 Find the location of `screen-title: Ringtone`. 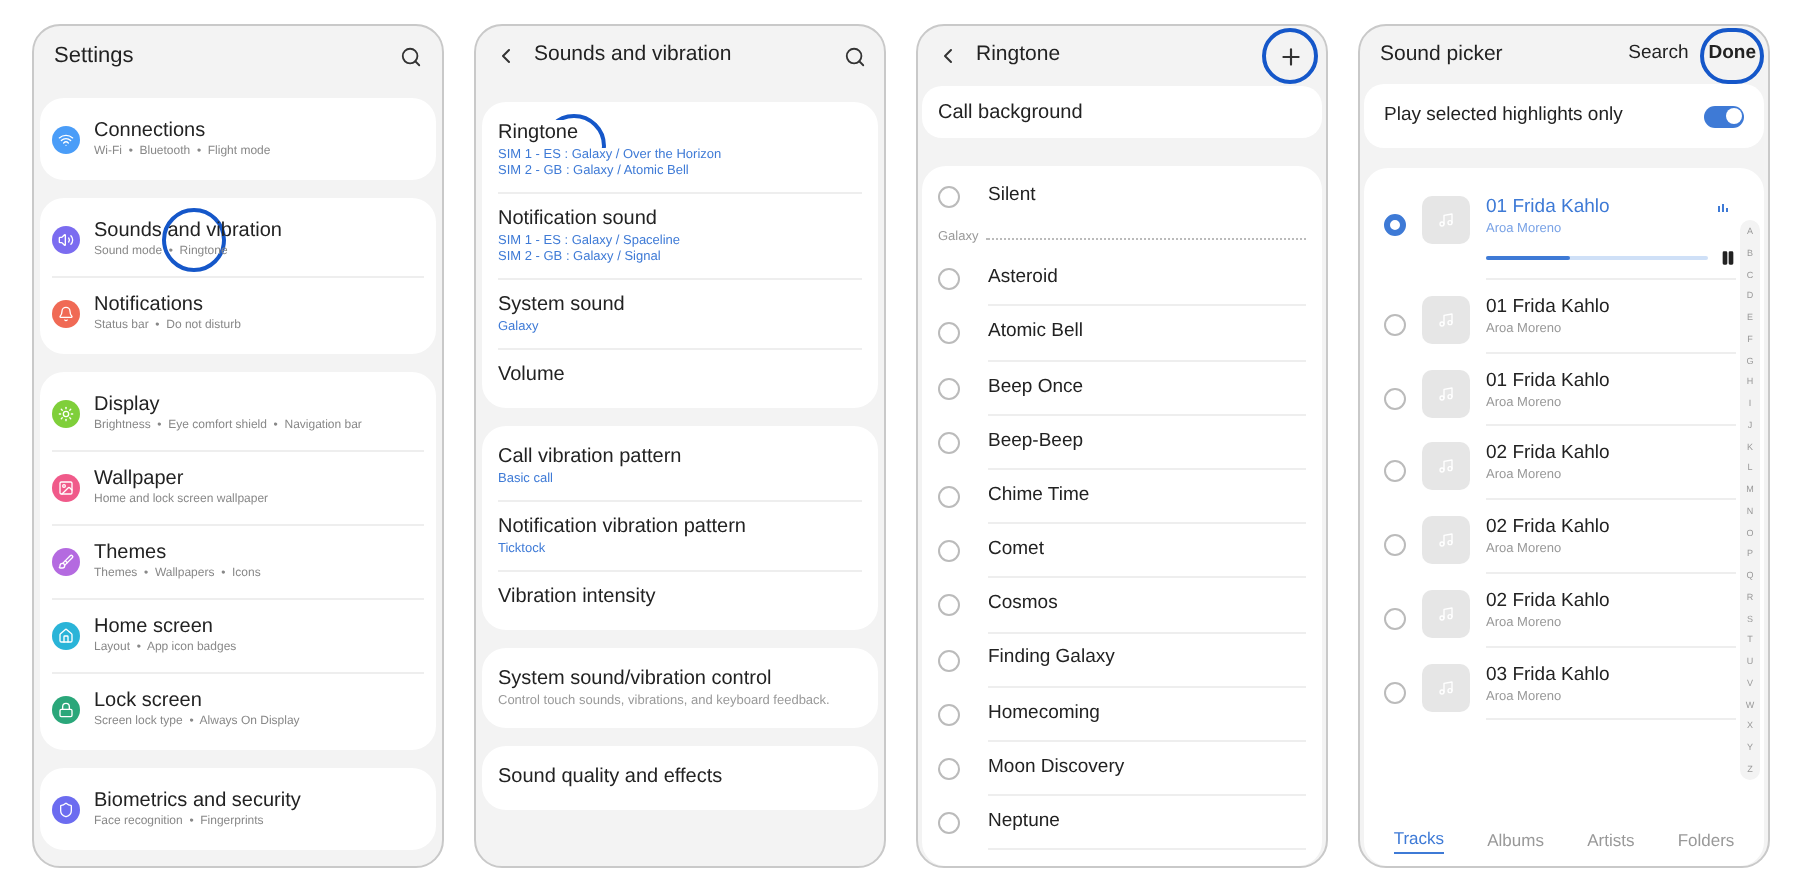

screen-title: Ringtone is located at coordinates (1019, 55).